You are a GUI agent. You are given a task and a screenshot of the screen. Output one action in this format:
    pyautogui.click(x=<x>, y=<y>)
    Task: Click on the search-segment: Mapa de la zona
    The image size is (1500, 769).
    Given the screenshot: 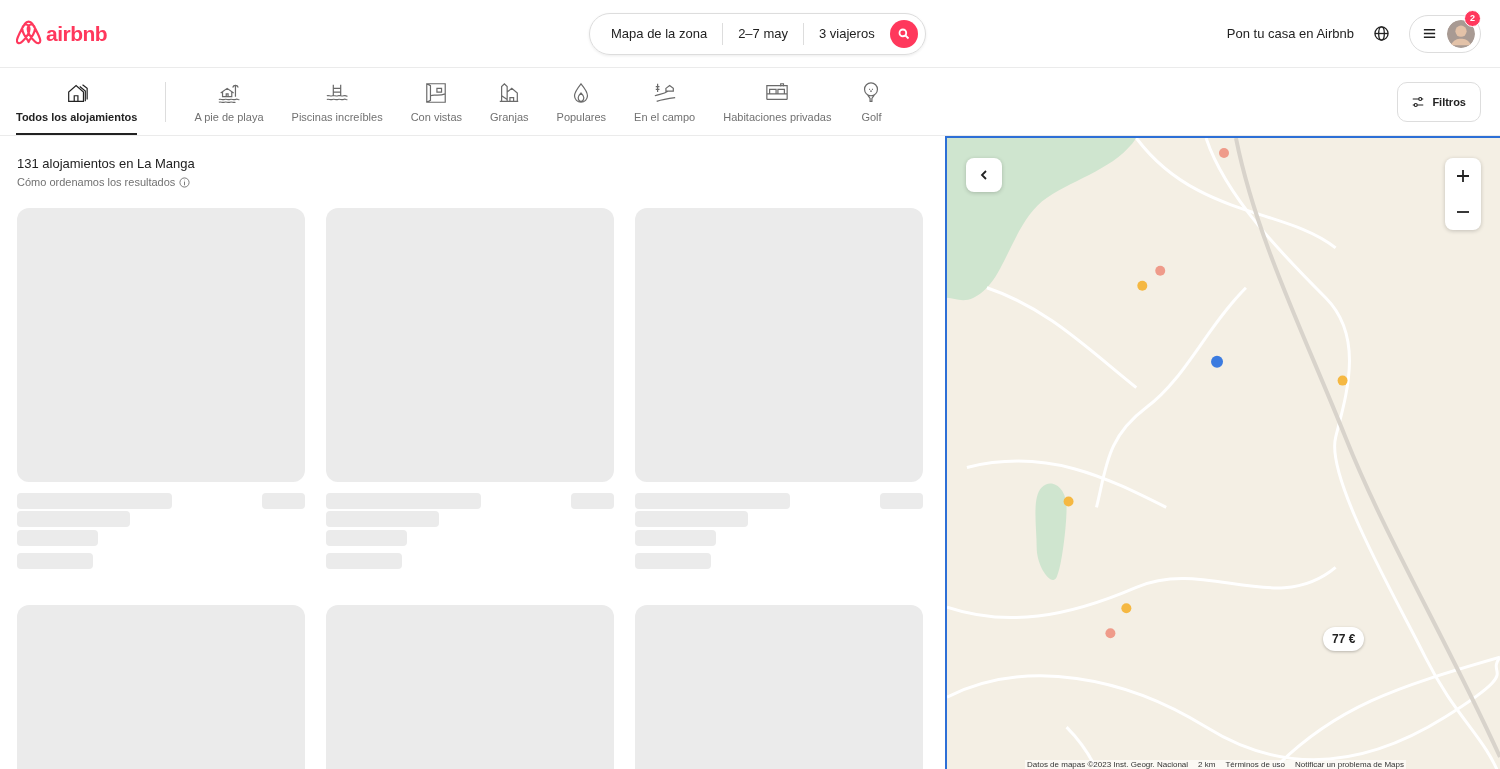 What is the action you would take?
    pyautogui.click(x=659, y=33)
    